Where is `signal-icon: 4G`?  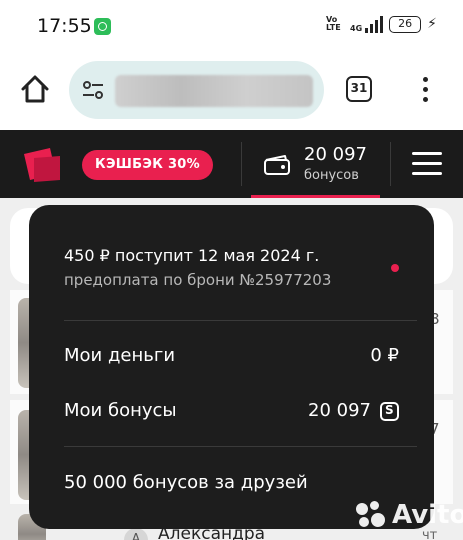 signal-icon: 4G is located at coordinates (367, 24).